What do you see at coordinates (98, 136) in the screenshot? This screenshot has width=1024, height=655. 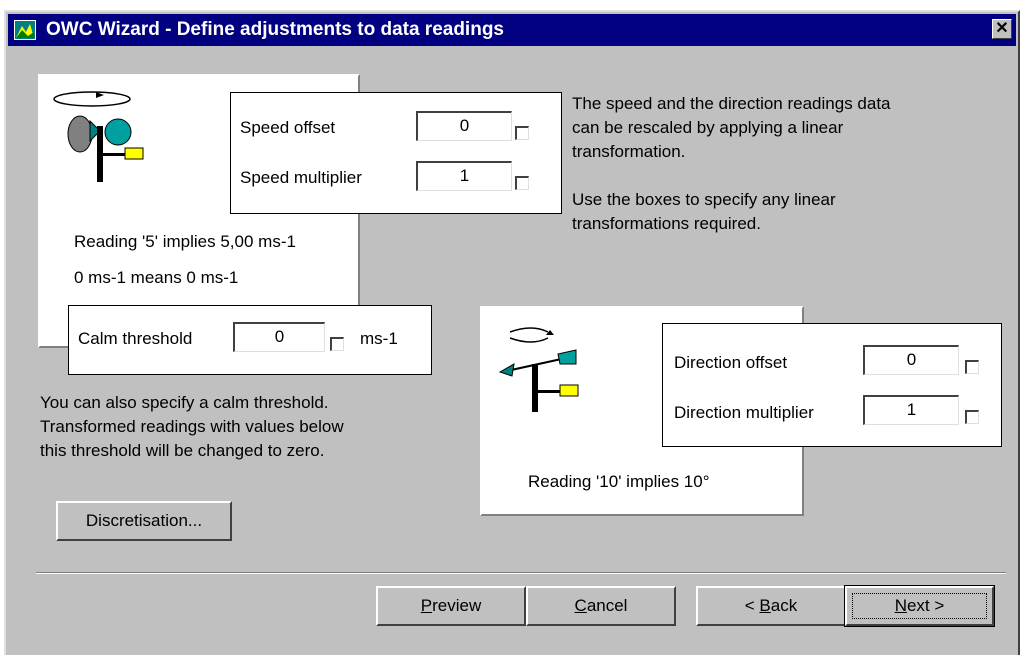 I see `anemometer-icon` at bounding box center [98, 136].